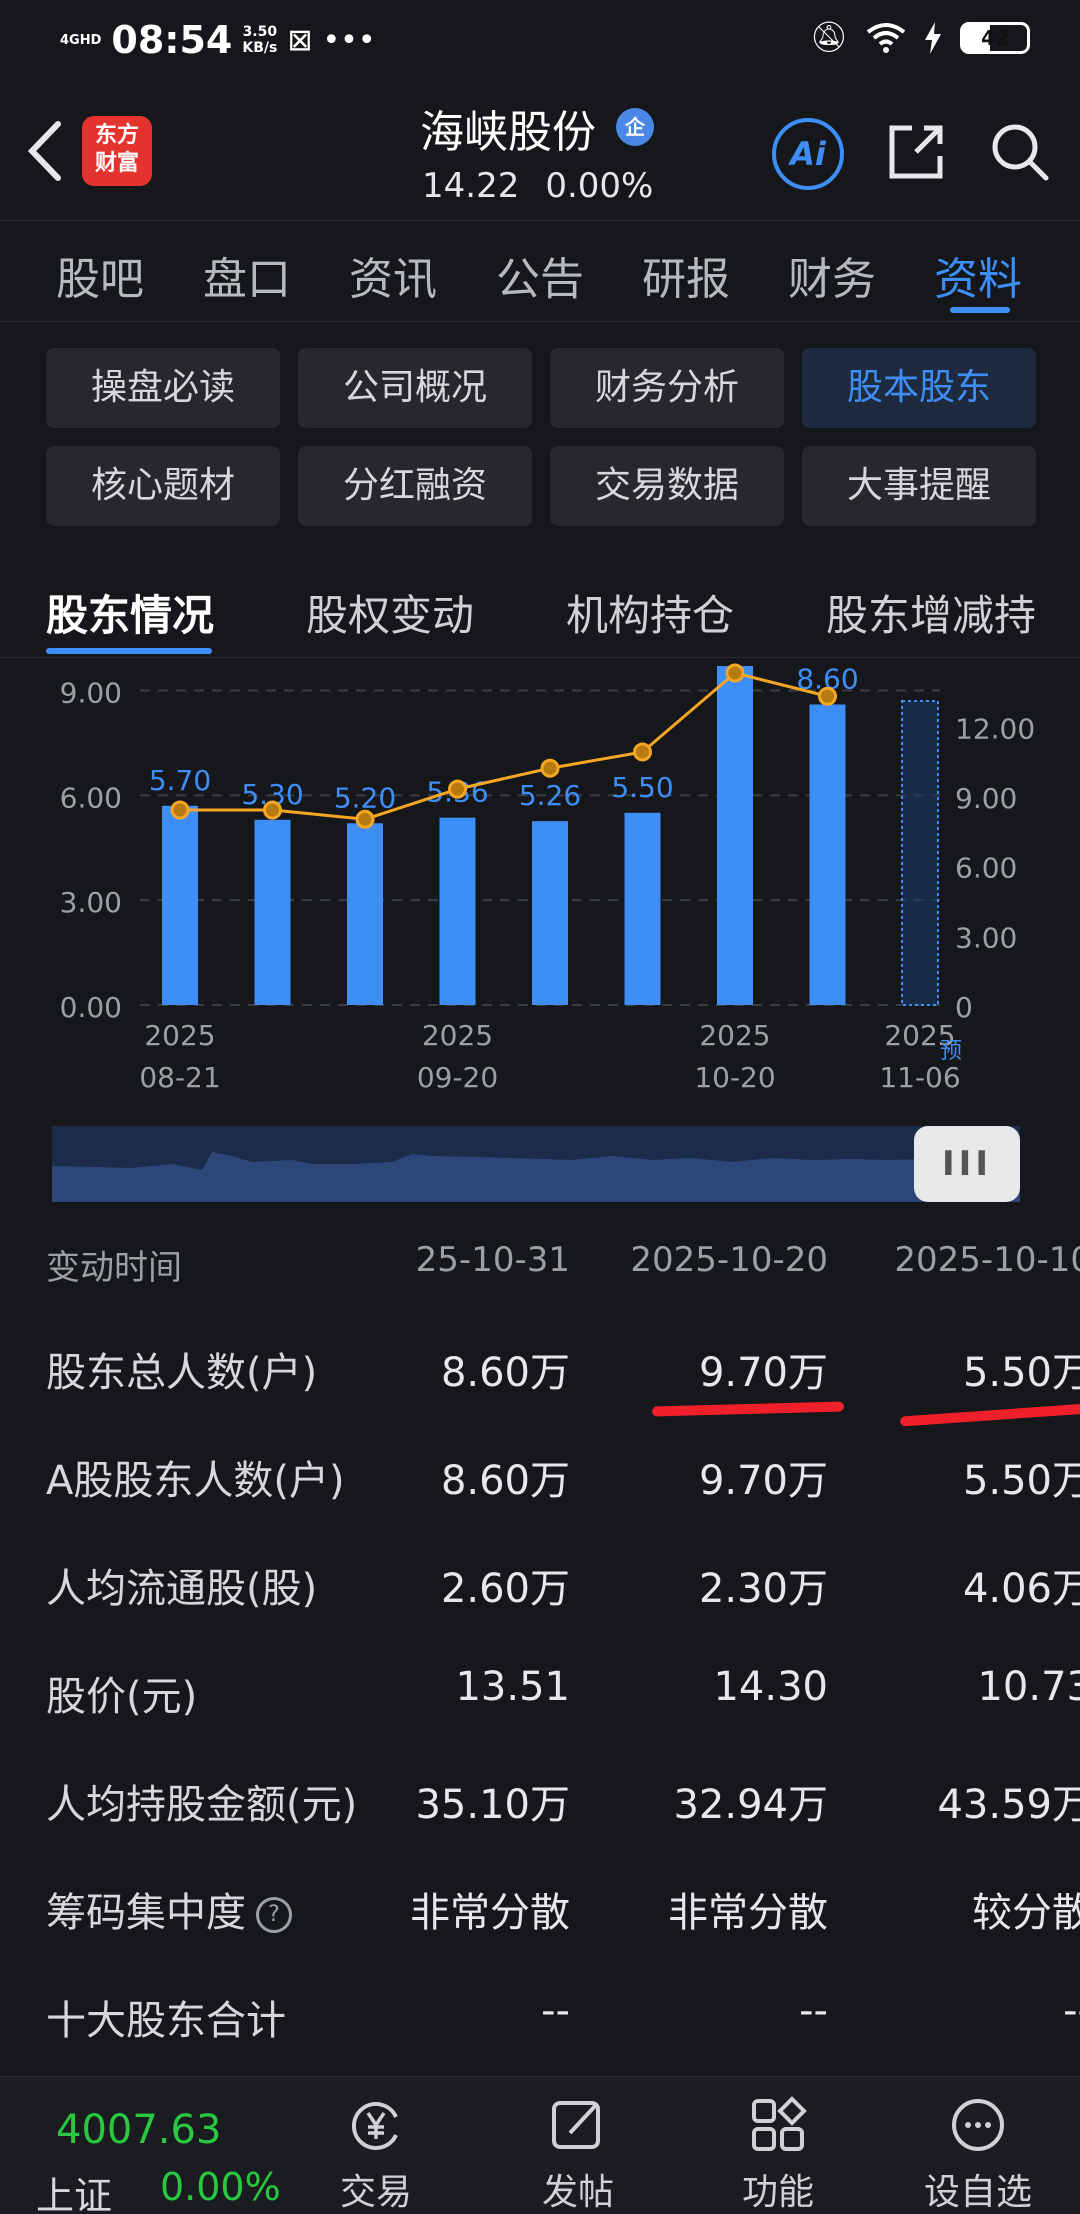 This screenshot has width=1080, height=2214. Describe the element at coordinates (415, 388) in the screenshot. I see `btn-company-overview: 公司概况` at that location.